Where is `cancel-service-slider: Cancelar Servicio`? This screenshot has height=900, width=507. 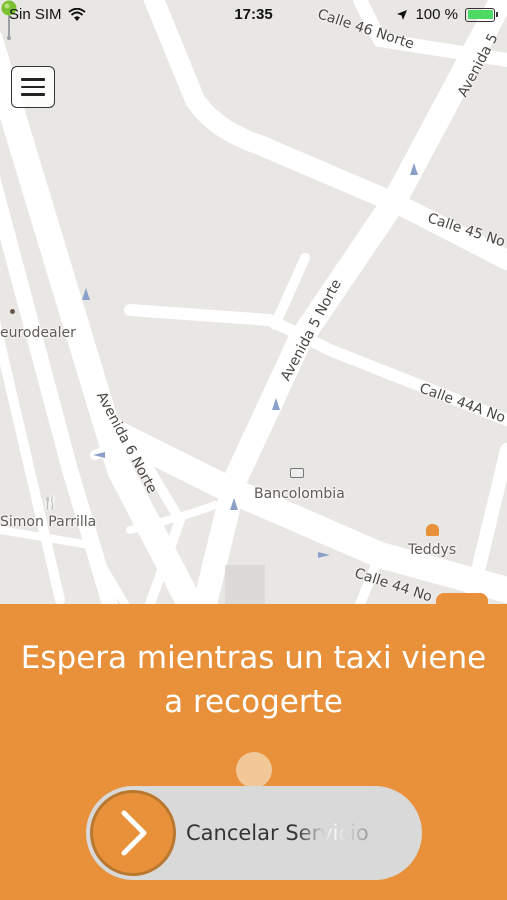 cancel-service-slider: Cancelar Servicio is located at coordinates (254, 833).